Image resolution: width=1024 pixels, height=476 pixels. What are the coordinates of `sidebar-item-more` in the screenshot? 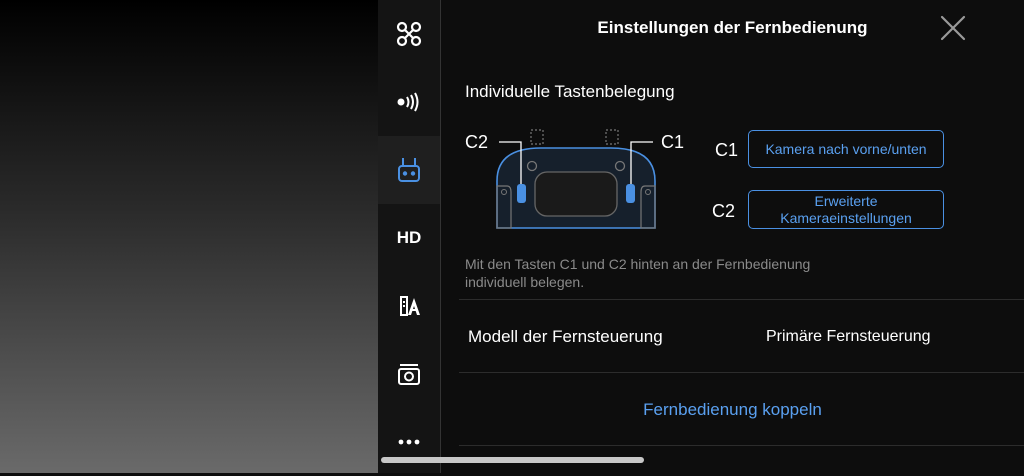 It's located at (409, 442).